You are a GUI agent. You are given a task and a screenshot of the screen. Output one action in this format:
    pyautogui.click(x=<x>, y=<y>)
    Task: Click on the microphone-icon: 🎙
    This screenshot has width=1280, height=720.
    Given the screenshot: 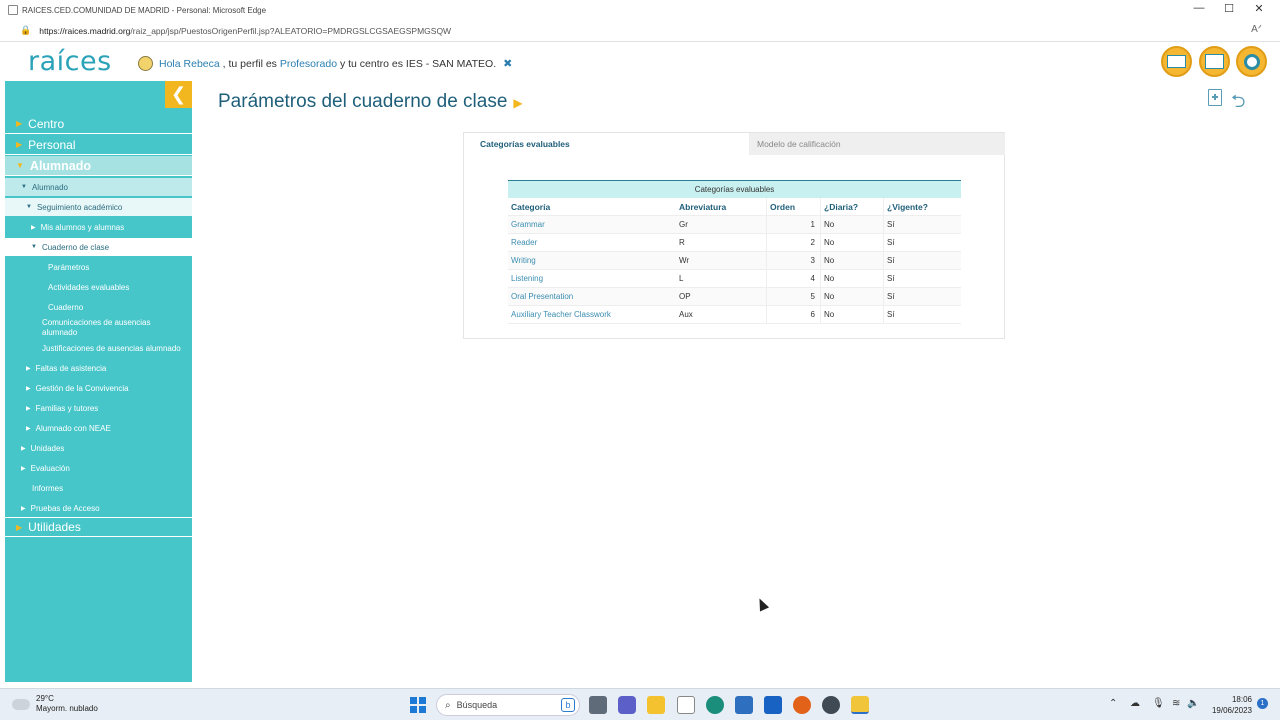 What is the action you would take?
    pyautogui.click(x=1158, y=703)
    